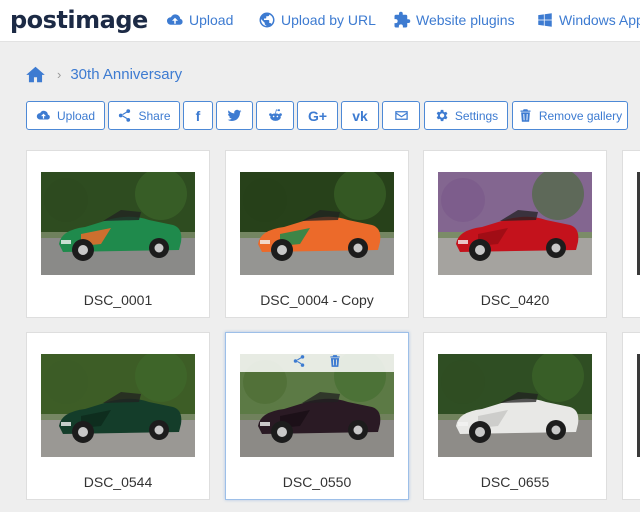 This screenshot has height=512, width=640. I want to click on email-share-button, so click(401, 115).